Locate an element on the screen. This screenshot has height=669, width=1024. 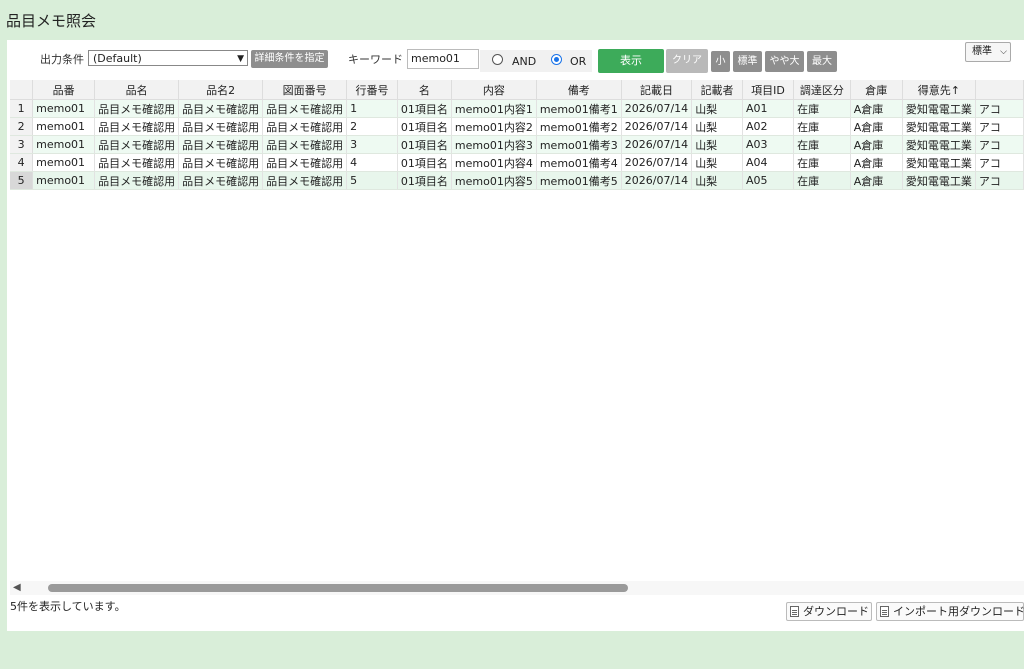
table-cell: memo01内容5 is located at coordinates (494, 180).